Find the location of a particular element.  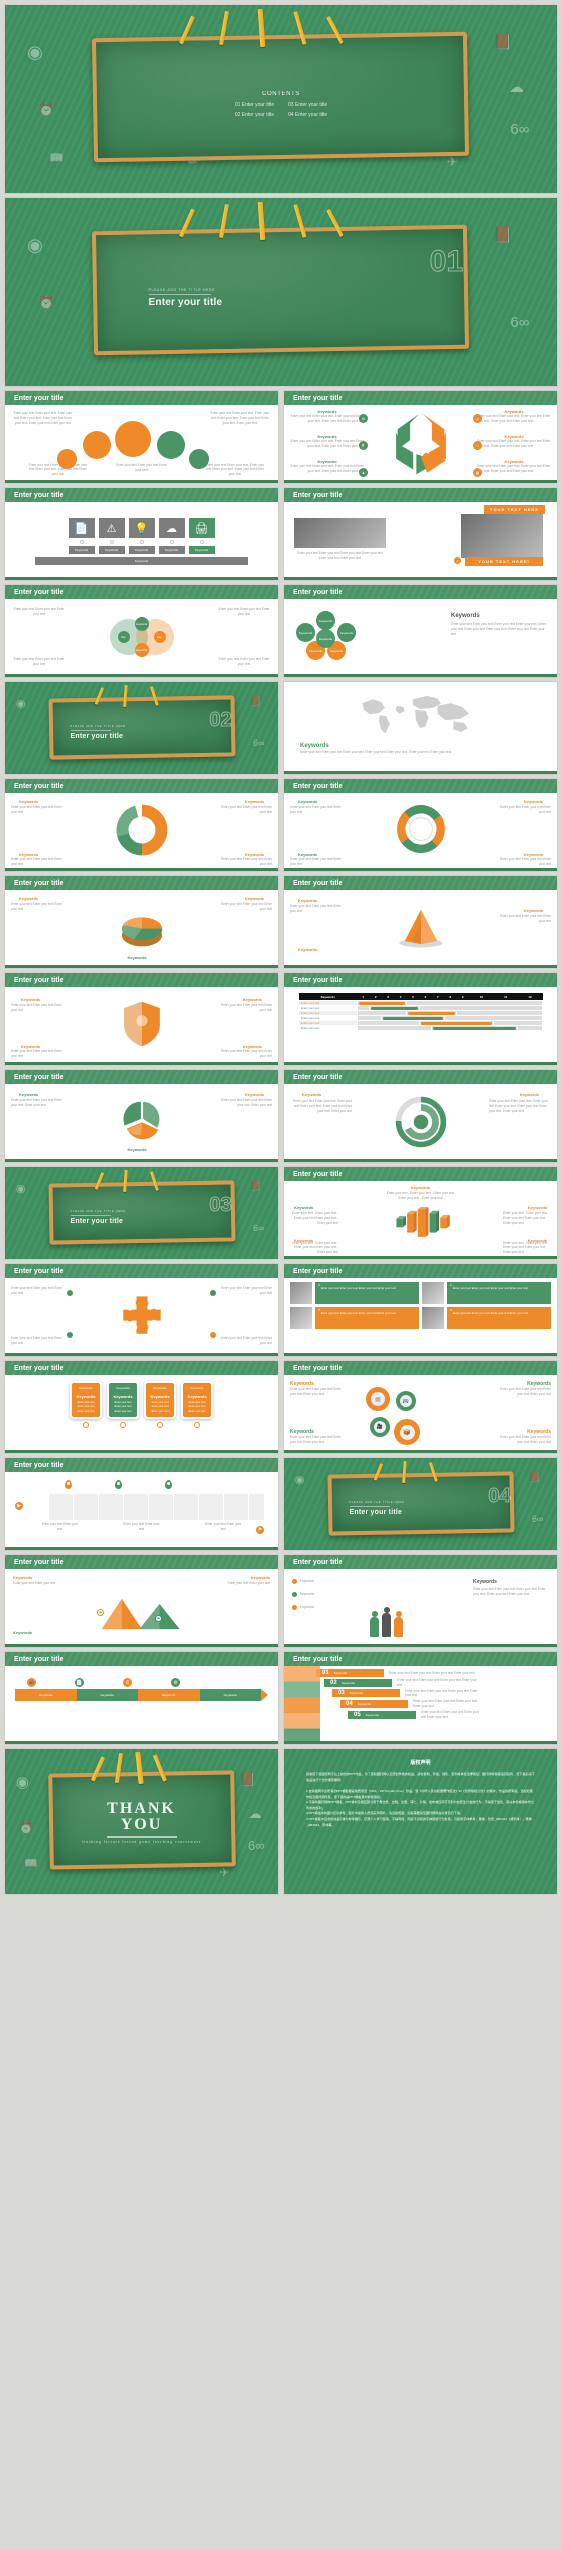

process-step-3: Keywords is located at coordinates (169, 1695).